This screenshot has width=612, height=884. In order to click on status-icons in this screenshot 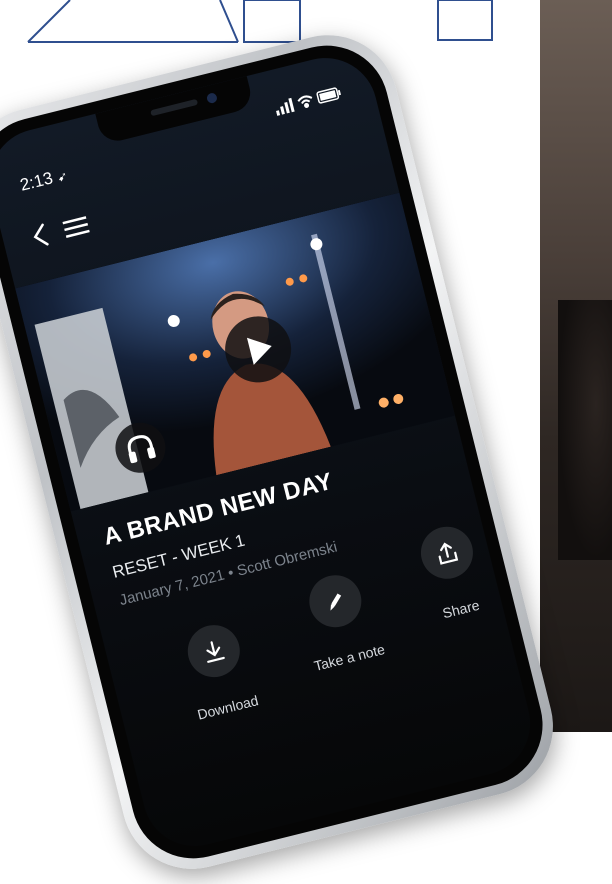, I will do `click(308, 101)`.